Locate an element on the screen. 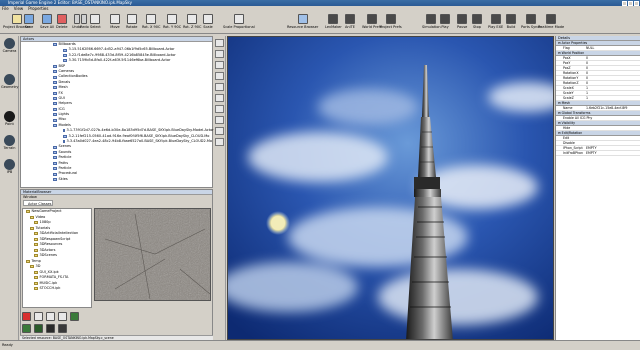 The height and width of the screenshot is (350, 640). document-icon is located at coordinates (38, 316).